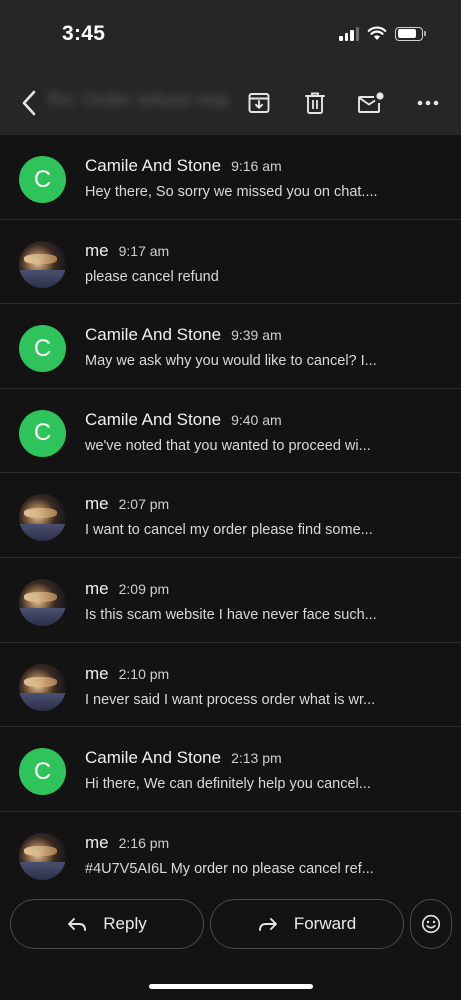  I want to click on forward-icon, so click(267, 924).